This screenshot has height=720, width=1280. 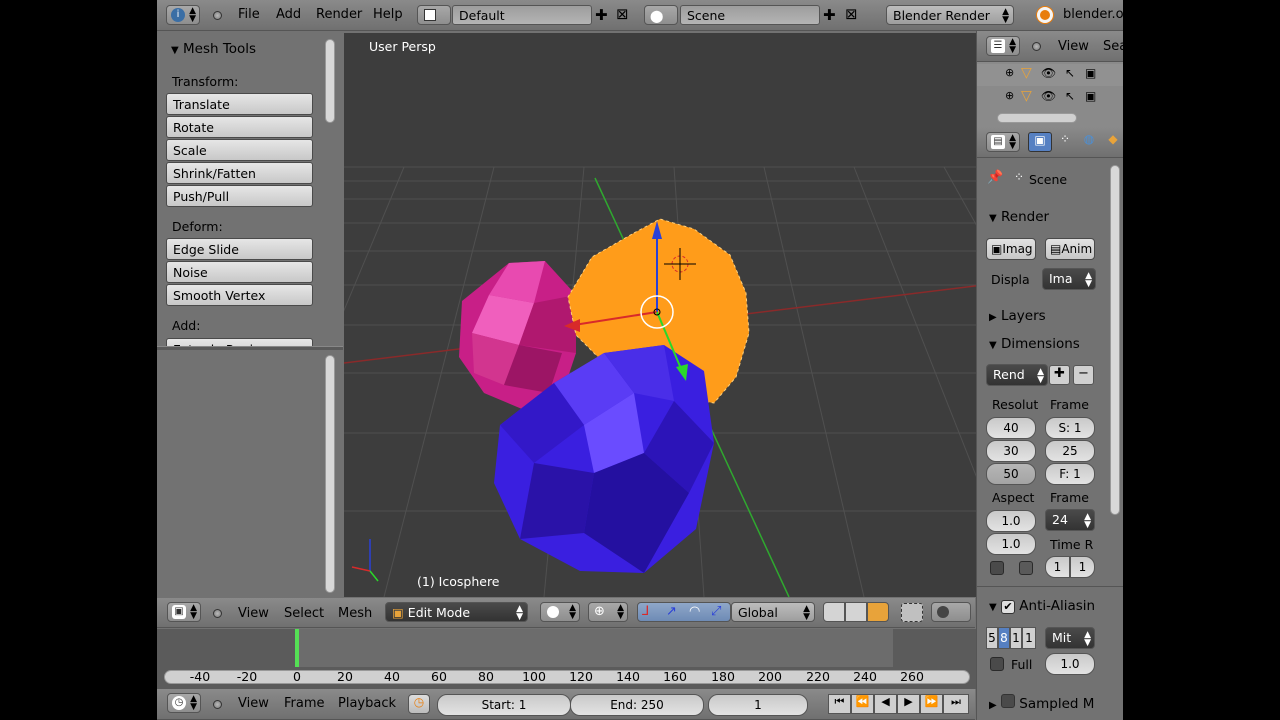 I want to click on resolution-x-field: 40, so click(x=1011, y=428).